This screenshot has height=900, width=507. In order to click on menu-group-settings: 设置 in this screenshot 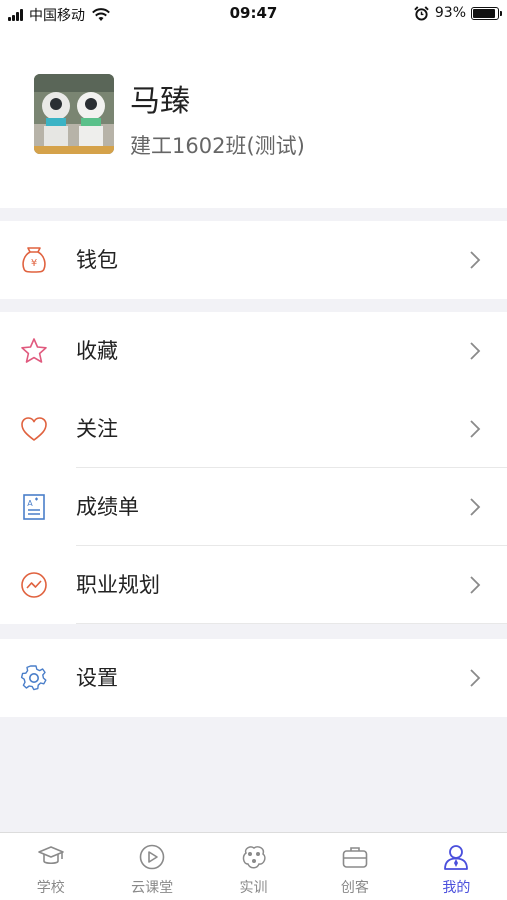, I will do `click(253, 678)`.